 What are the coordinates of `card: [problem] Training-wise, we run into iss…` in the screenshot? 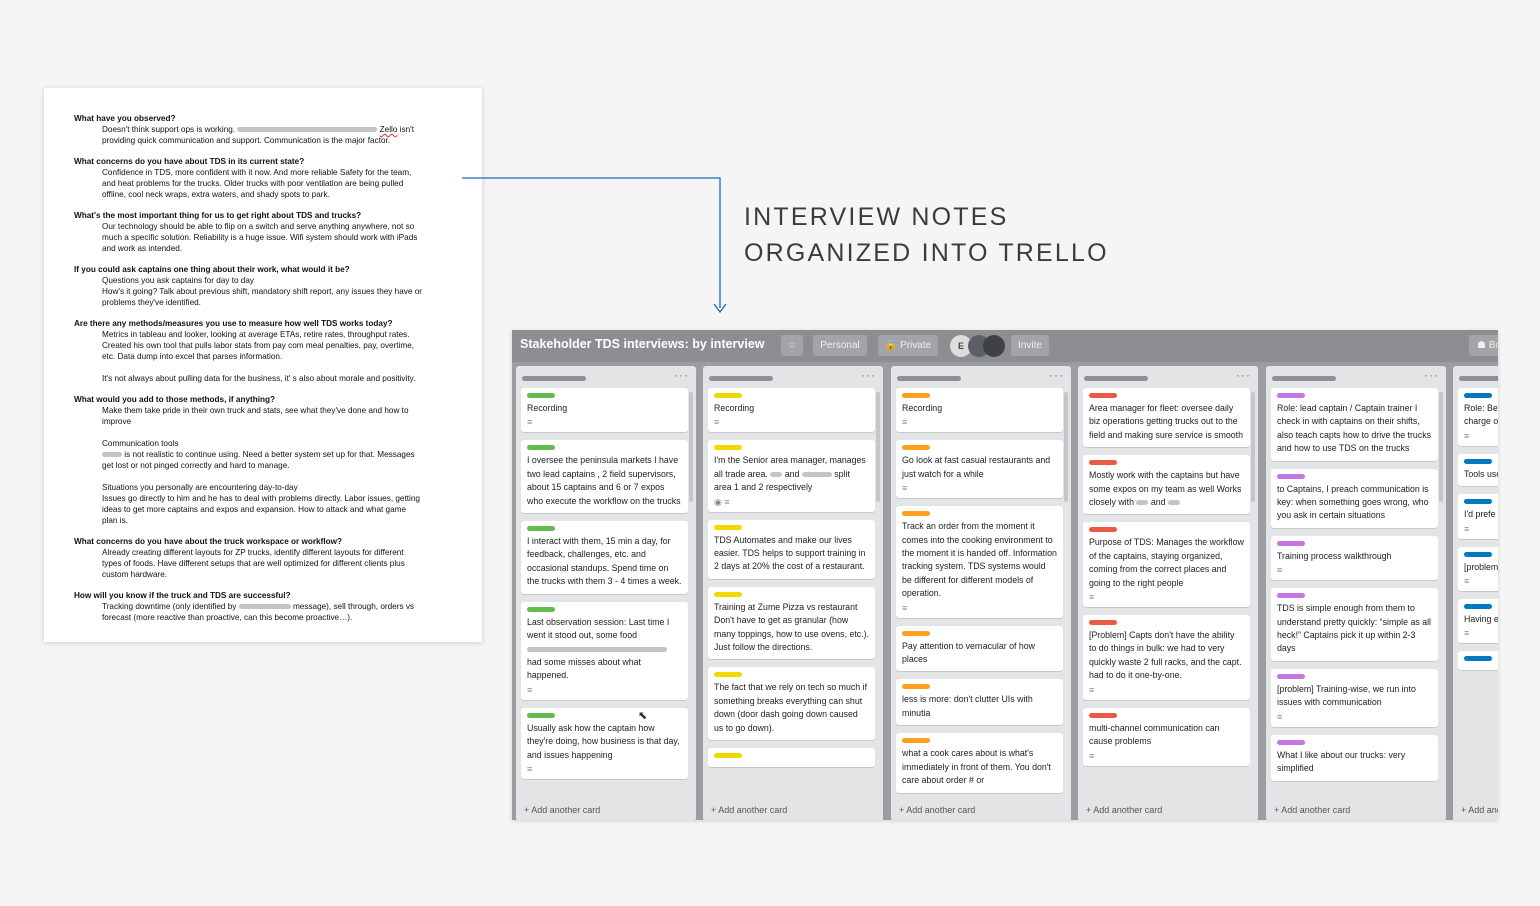 It's located at (1354, 697).